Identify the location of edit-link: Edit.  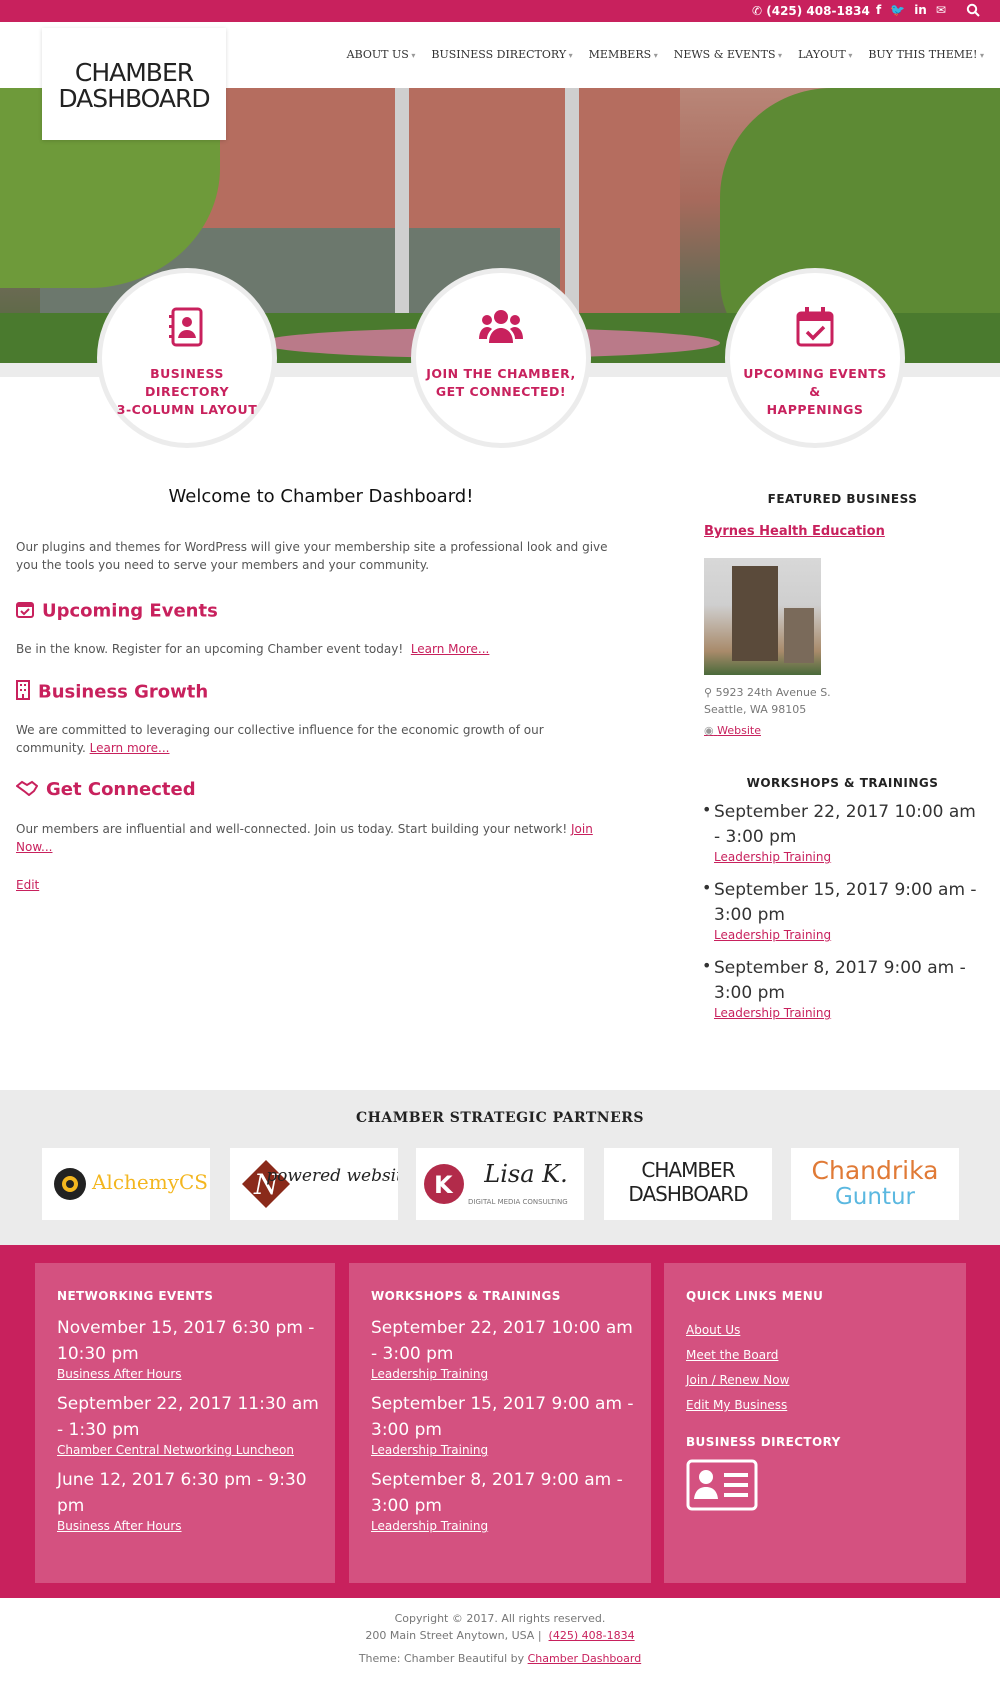
(27, 885).